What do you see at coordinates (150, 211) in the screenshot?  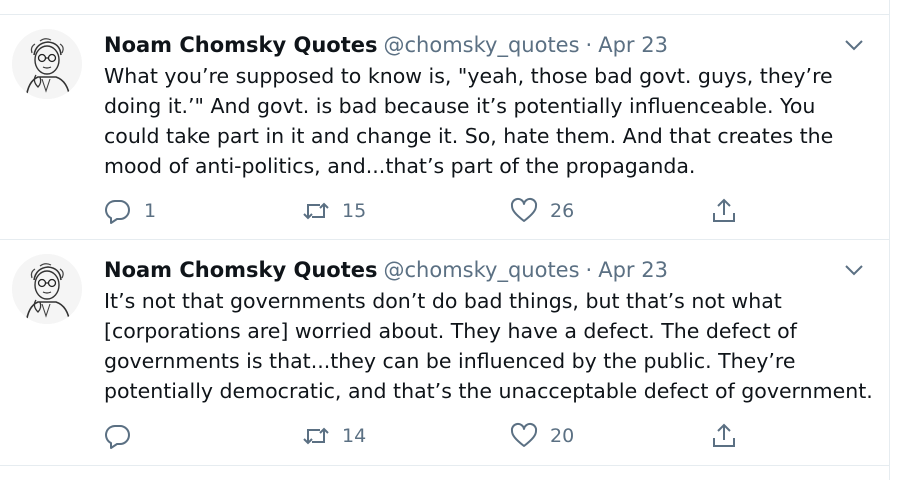 I see `reply-count: 1` at bounding box center [150, 211].